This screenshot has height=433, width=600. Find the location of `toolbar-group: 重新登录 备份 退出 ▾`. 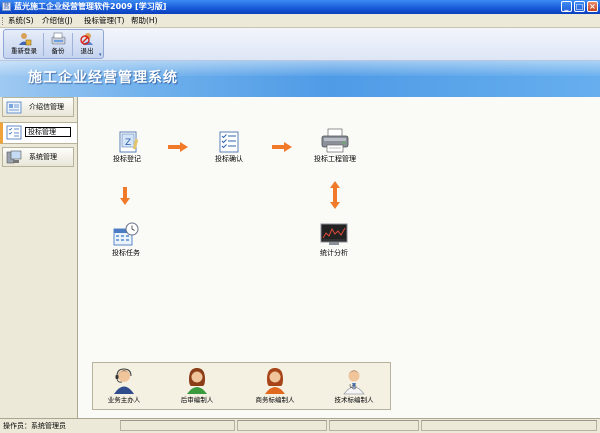

toolbar-group: 重新登录 备份 退出 ▾ is located at coordinates (53, 44).